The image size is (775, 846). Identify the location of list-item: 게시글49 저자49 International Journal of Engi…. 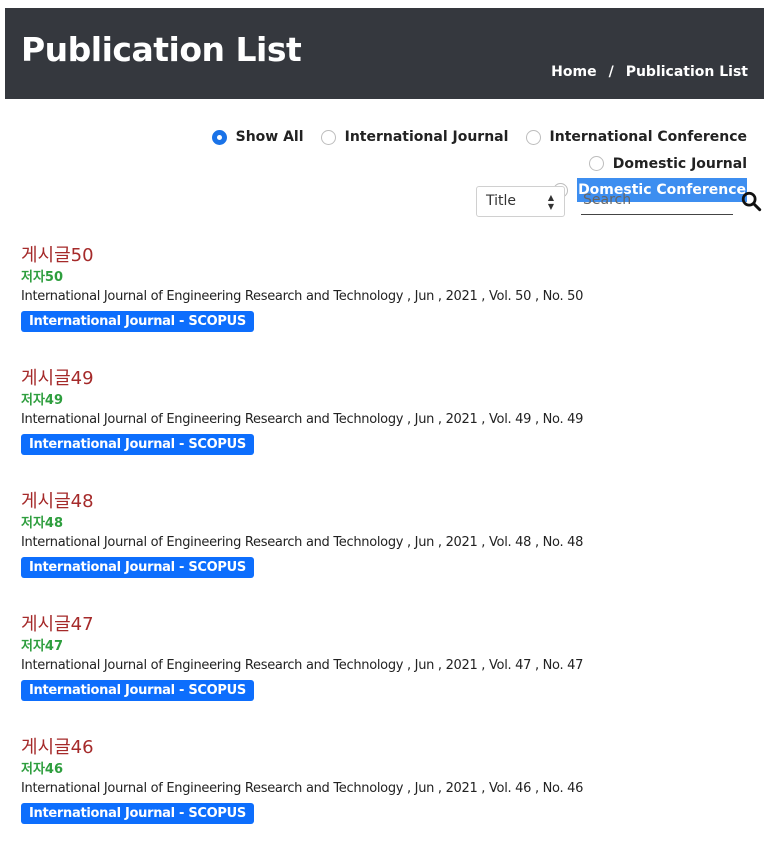
(391, 427).